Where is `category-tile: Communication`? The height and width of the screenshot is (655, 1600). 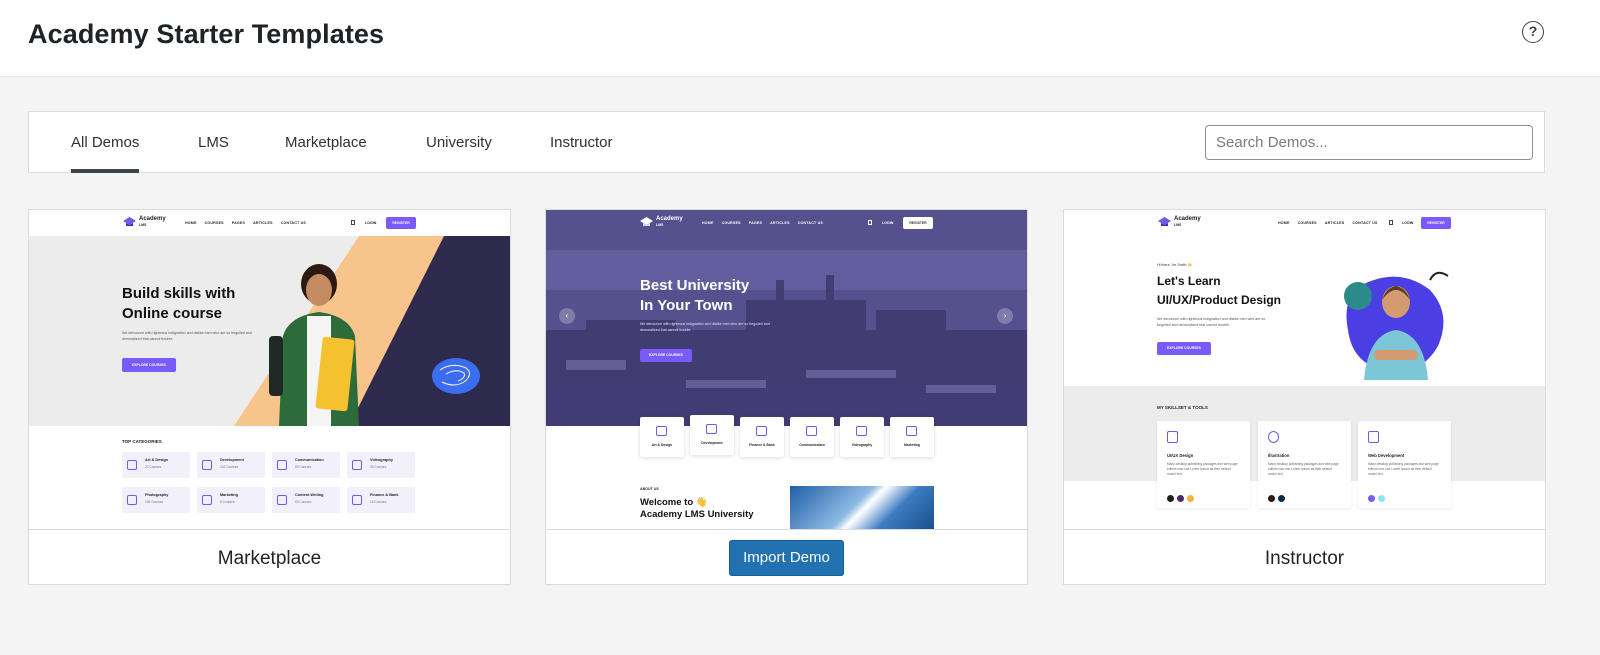
category-tile: Communication is located at coordinates (812, 437).